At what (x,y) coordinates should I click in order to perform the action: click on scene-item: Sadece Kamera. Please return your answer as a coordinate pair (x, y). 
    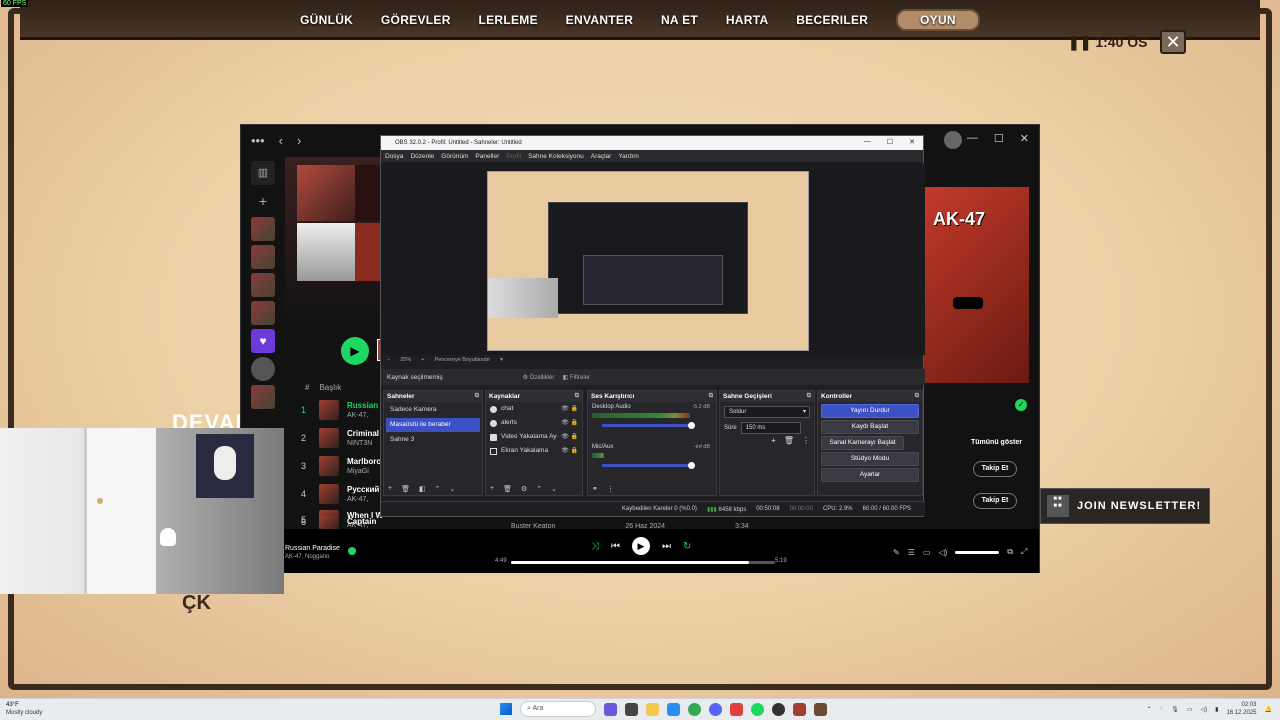
    Looking at the image, I should click on (433, 410).